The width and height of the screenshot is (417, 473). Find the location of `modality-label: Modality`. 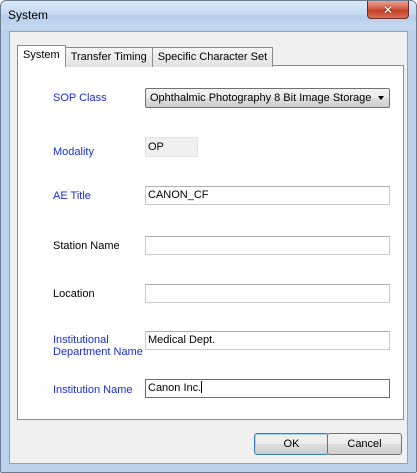

modality-label: Modality is located at coordinates (73, 152).